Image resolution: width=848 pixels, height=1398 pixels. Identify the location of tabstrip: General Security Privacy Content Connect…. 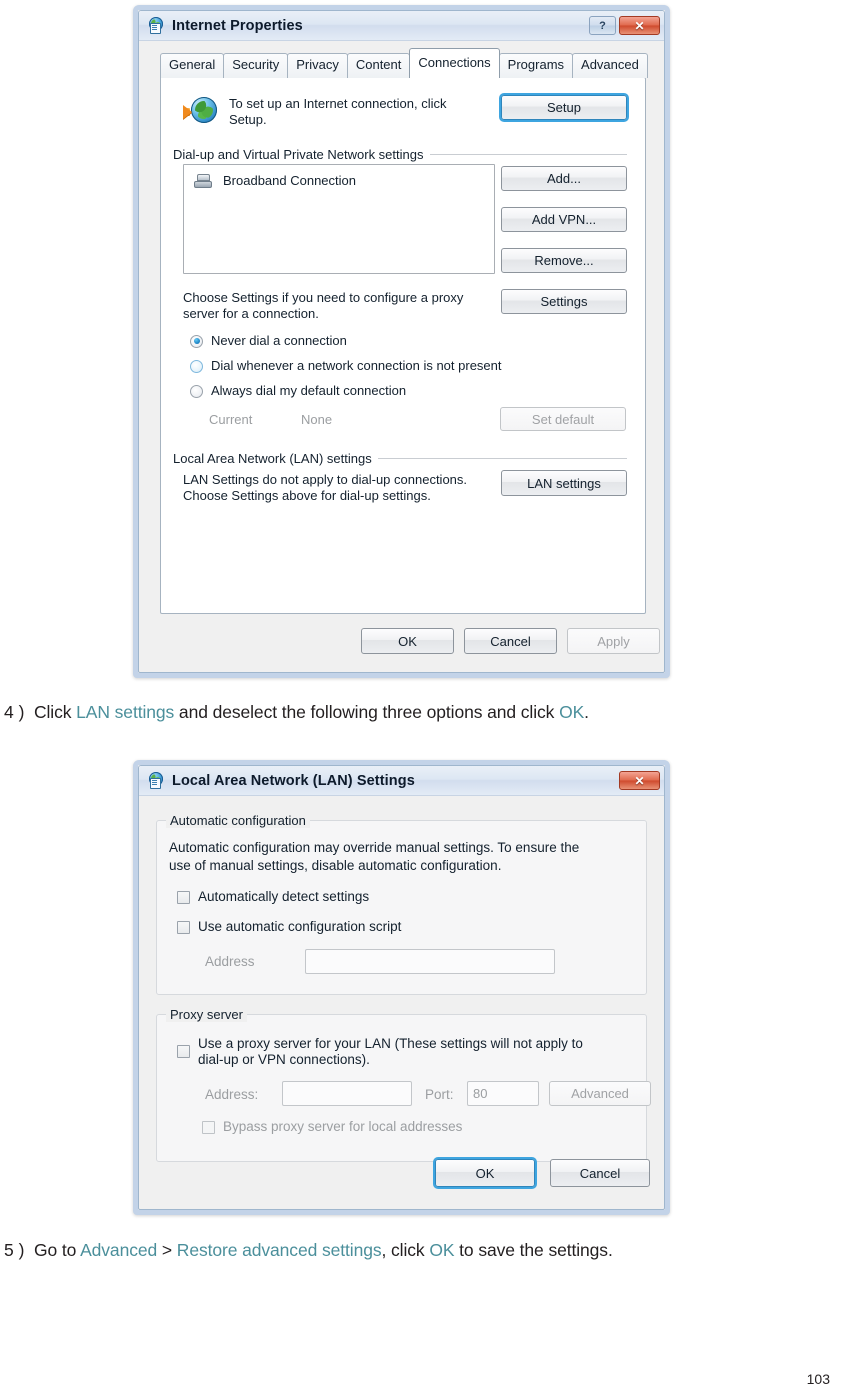
(404, 63).